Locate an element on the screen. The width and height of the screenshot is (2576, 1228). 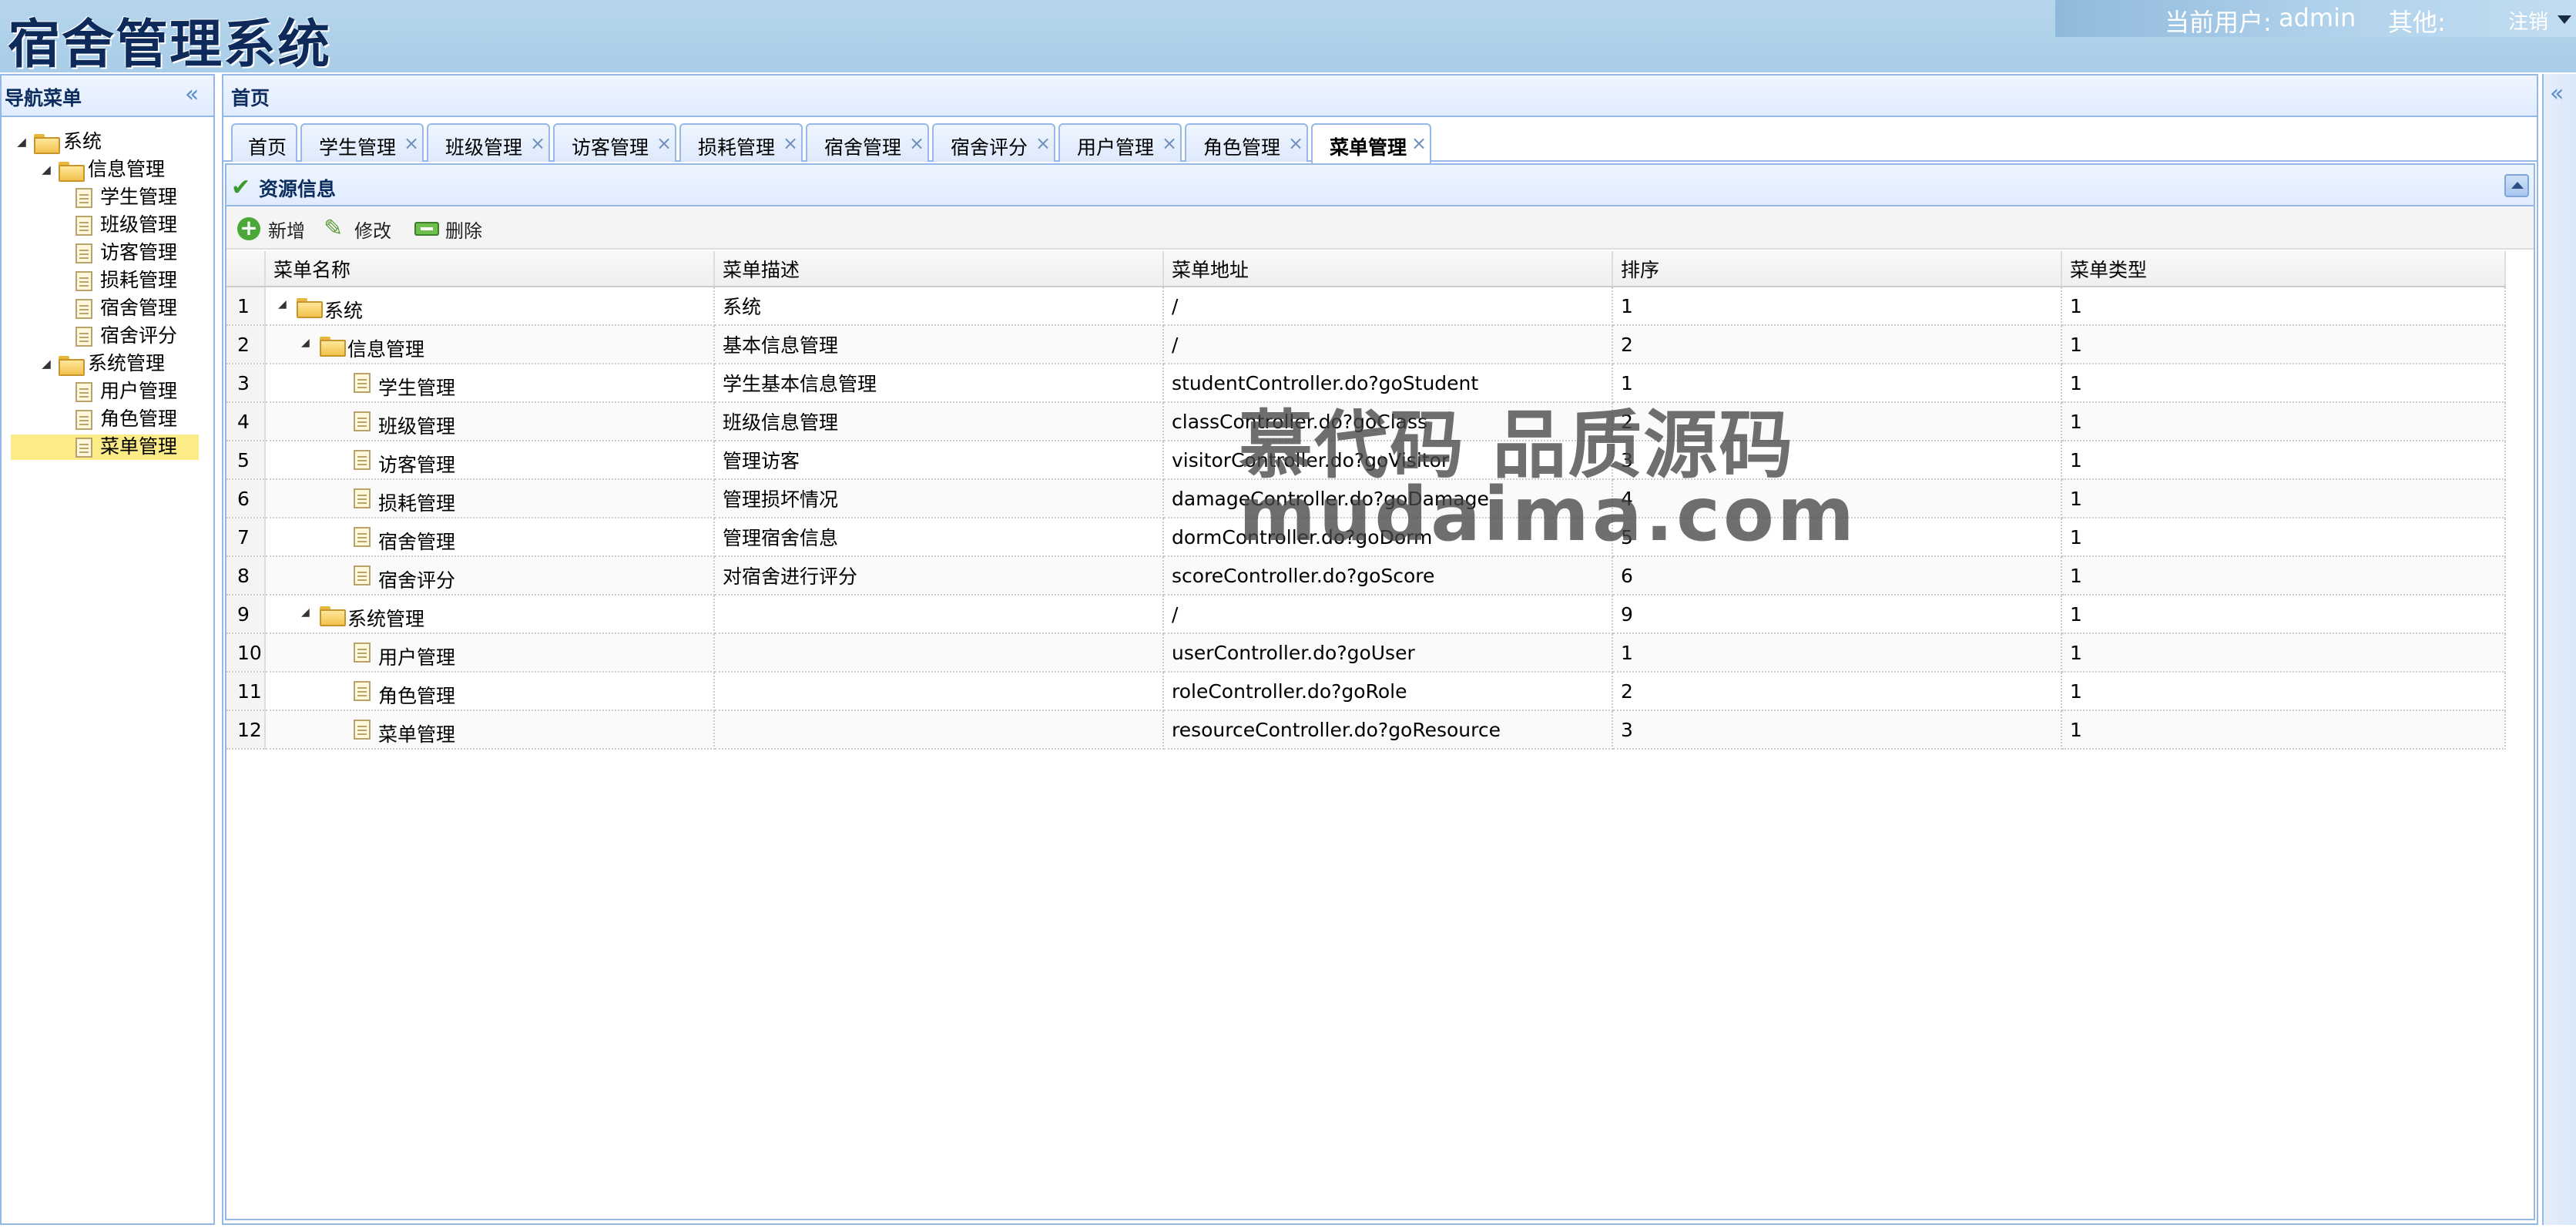
tree-node: 宿舍评分 is located at coordinates (107, 336).